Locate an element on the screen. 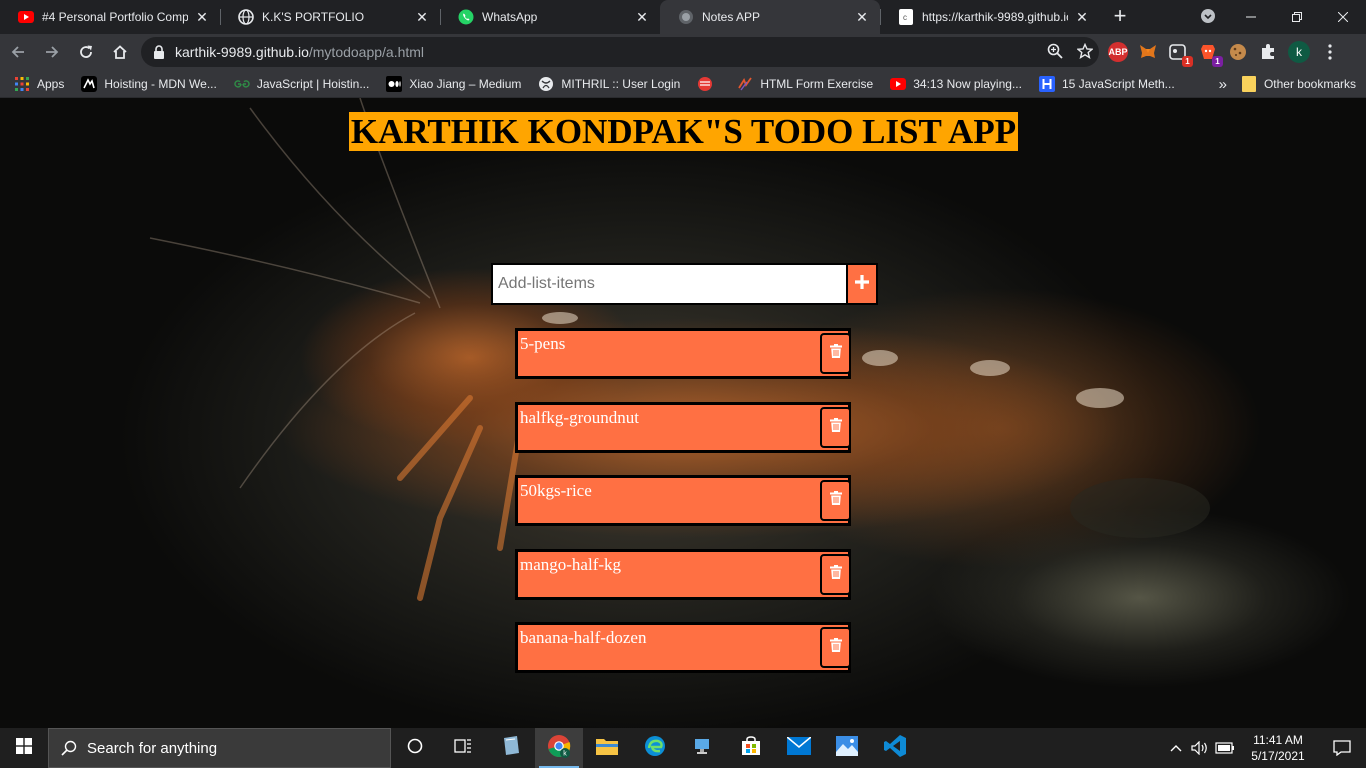 This screenshot has height=768, width=1366. tab-search-icon is located at coordinates (1208, 17).